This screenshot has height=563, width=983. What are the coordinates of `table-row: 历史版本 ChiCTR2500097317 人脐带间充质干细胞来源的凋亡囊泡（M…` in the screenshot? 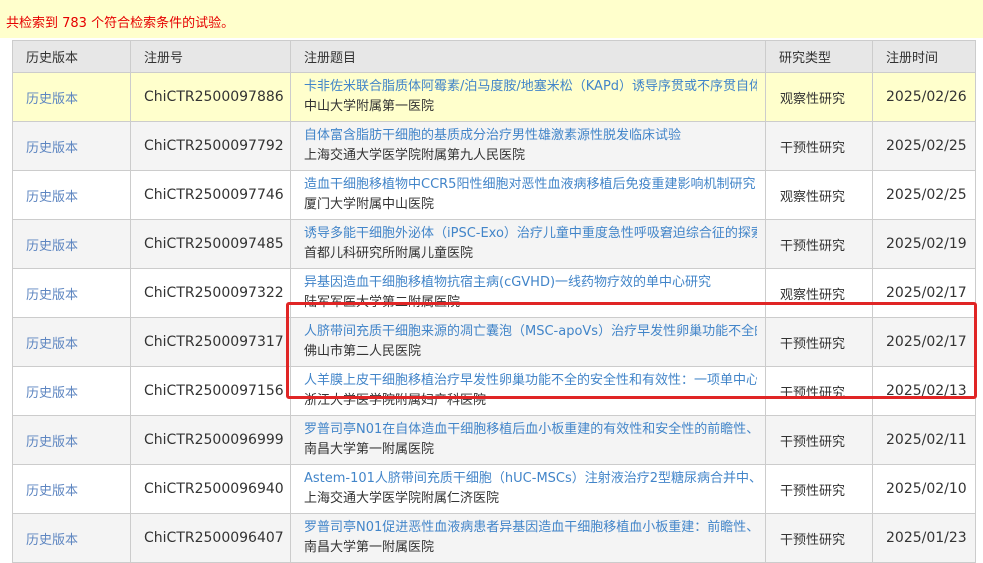 It's located at (494, 342).